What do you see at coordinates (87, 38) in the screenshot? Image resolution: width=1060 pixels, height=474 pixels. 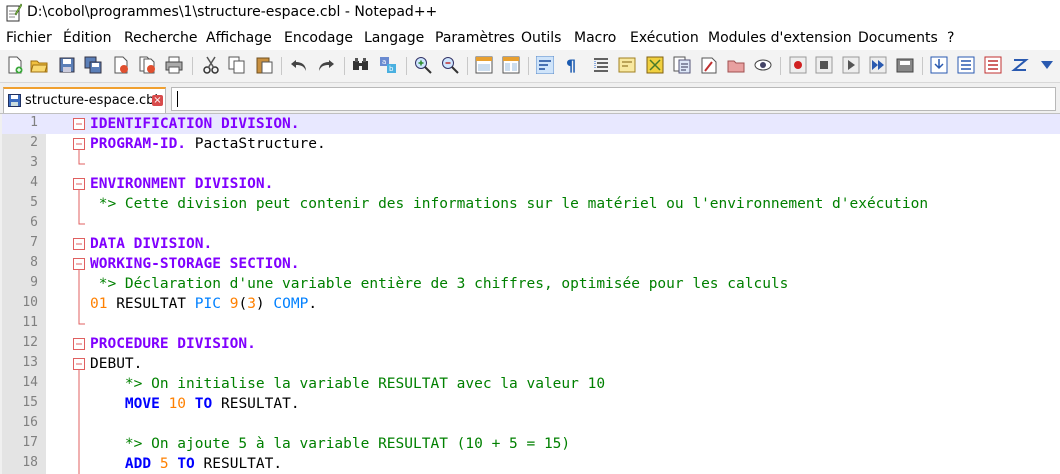 I see `menu-edition: Édition` at bounding box center [87, 38].